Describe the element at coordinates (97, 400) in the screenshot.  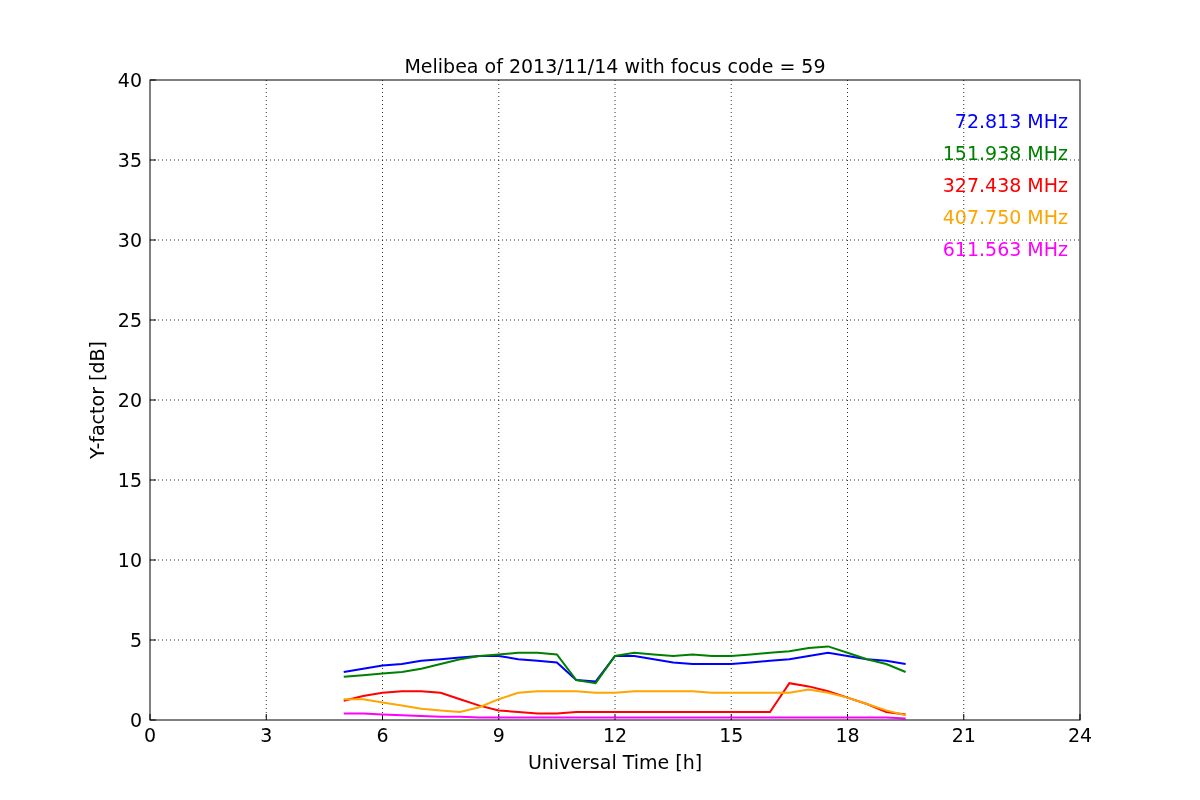
I see `y-axis-label: Y-factor [dB]` at that location.